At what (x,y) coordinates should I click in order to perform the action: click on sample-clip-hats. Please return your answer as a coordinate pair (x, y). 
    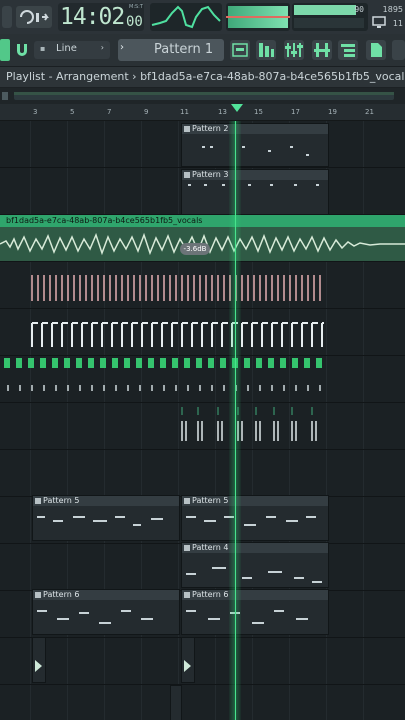
    Looking at the image, I should click on (167, 387).